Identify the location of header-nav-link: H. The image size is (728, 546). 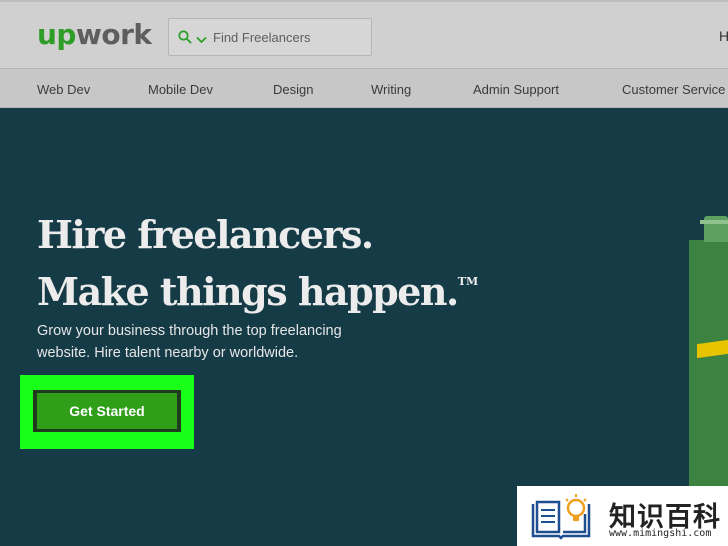
(723, 36).